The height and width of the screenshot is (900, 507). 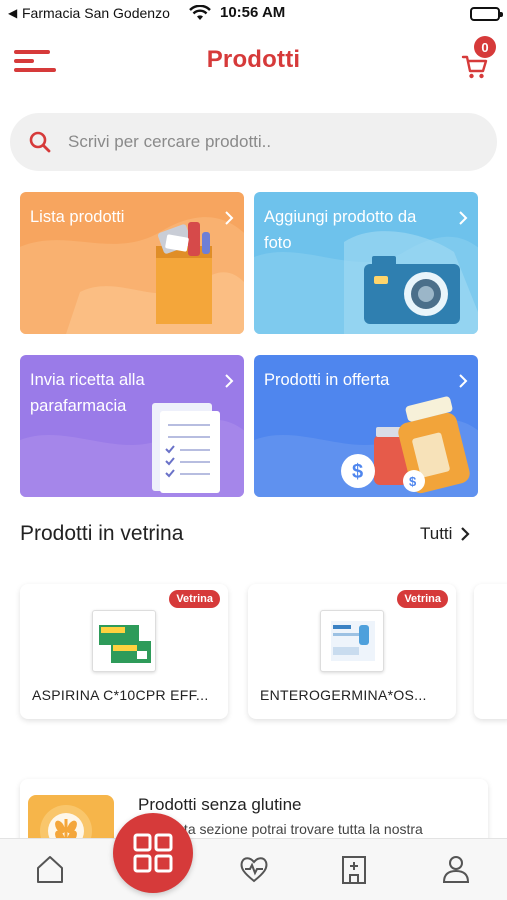 I want to click on tile-add-product-photo: Aggiungi prodotto da foto, so click(x=366, y=263).